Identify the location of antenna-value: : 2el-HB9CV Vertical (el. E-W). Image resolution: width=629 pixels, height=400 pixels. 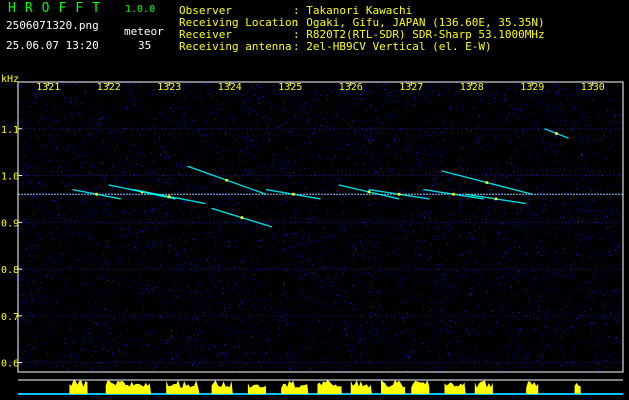
(392, 46).